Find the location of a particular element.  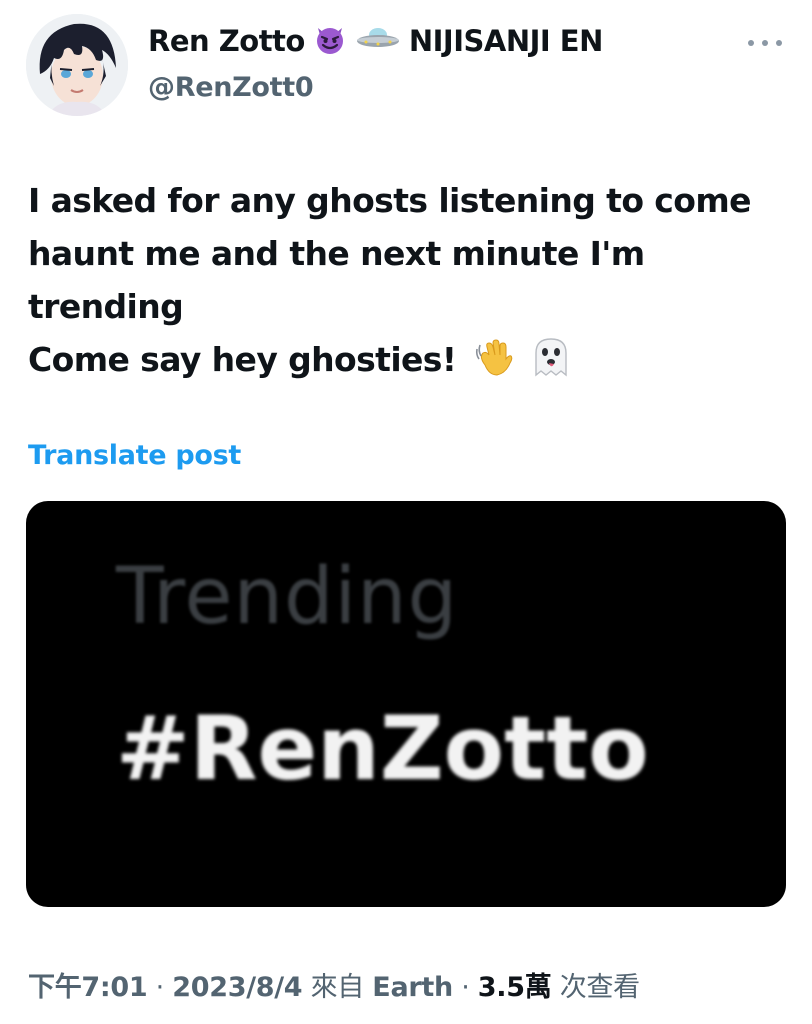

tweet-line-3: trending is located at coordinates (106, 306).